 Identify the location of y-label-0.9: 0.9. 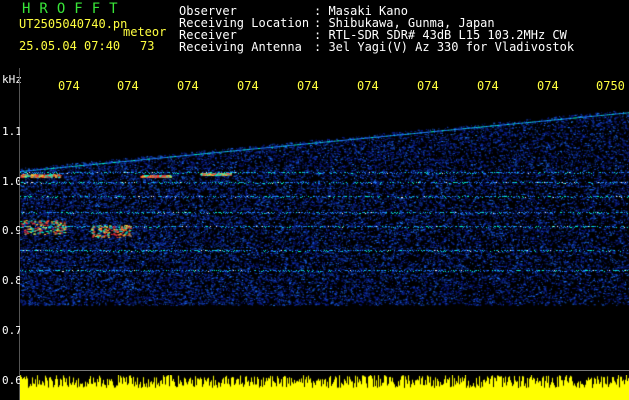
(12, 230).